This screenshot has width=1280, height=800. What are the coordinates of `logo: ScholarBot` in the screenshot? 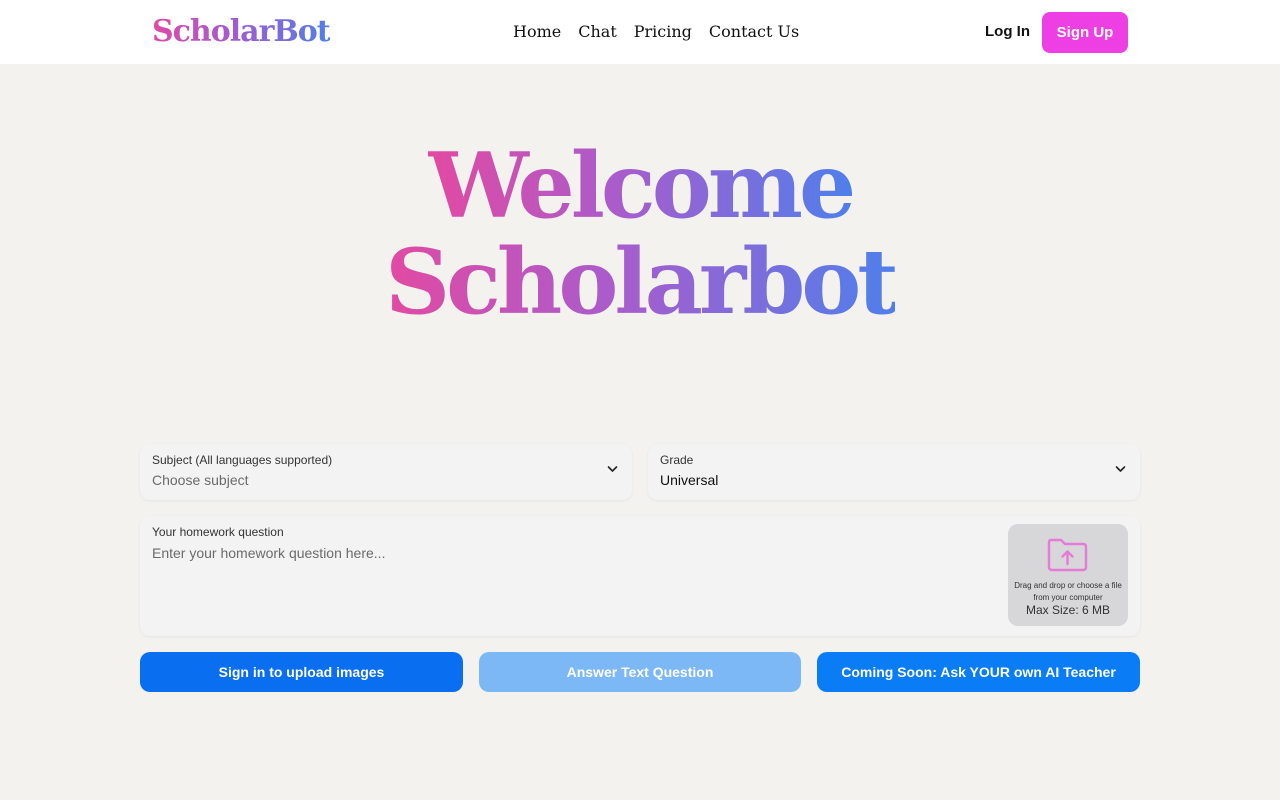 It's located at (241, 32).